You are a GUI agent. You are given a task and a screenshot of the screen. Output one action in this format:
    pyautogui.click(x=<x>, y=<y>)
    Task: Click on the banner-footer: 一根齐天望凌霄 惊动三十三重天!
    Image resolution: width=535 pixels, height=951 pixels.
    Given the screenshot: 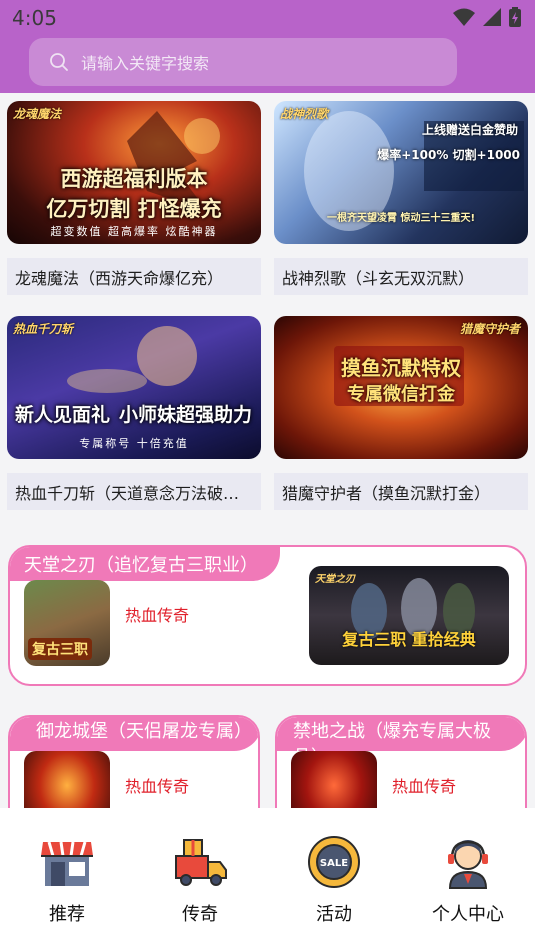 What is the action you would take?
    pyautogui.click(x=401, y=218)
    